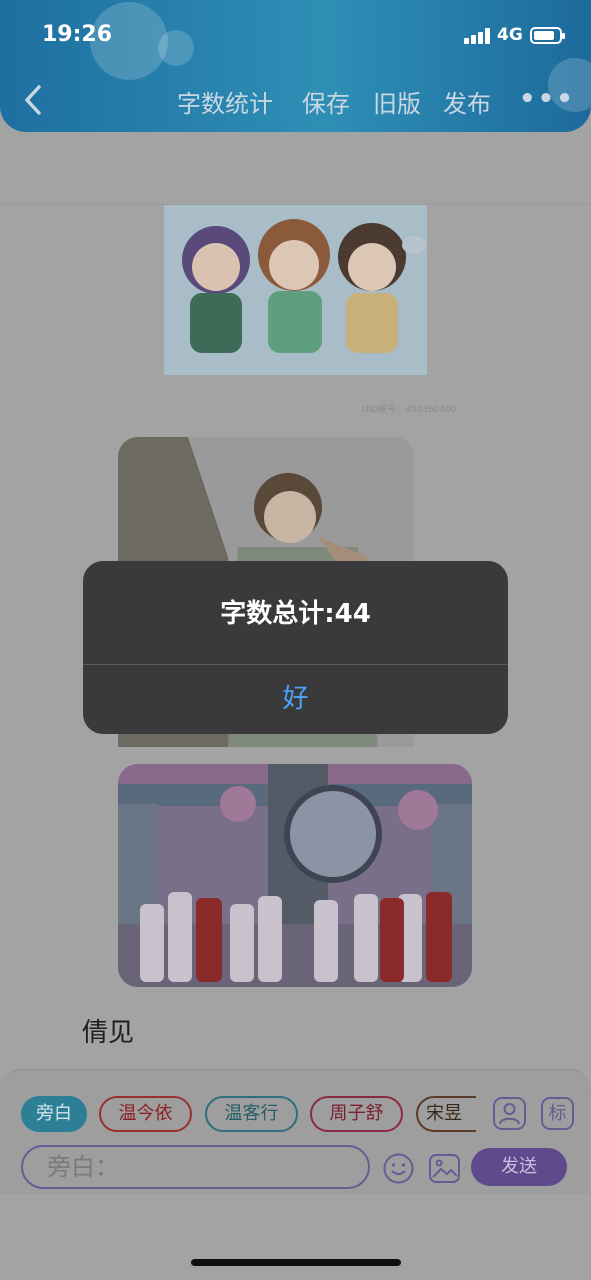 The width and height of the screenshot is (591, 1280). Describe the element at coordinates (509, 1113) in the screenshot. I see `person-icon` at that location.